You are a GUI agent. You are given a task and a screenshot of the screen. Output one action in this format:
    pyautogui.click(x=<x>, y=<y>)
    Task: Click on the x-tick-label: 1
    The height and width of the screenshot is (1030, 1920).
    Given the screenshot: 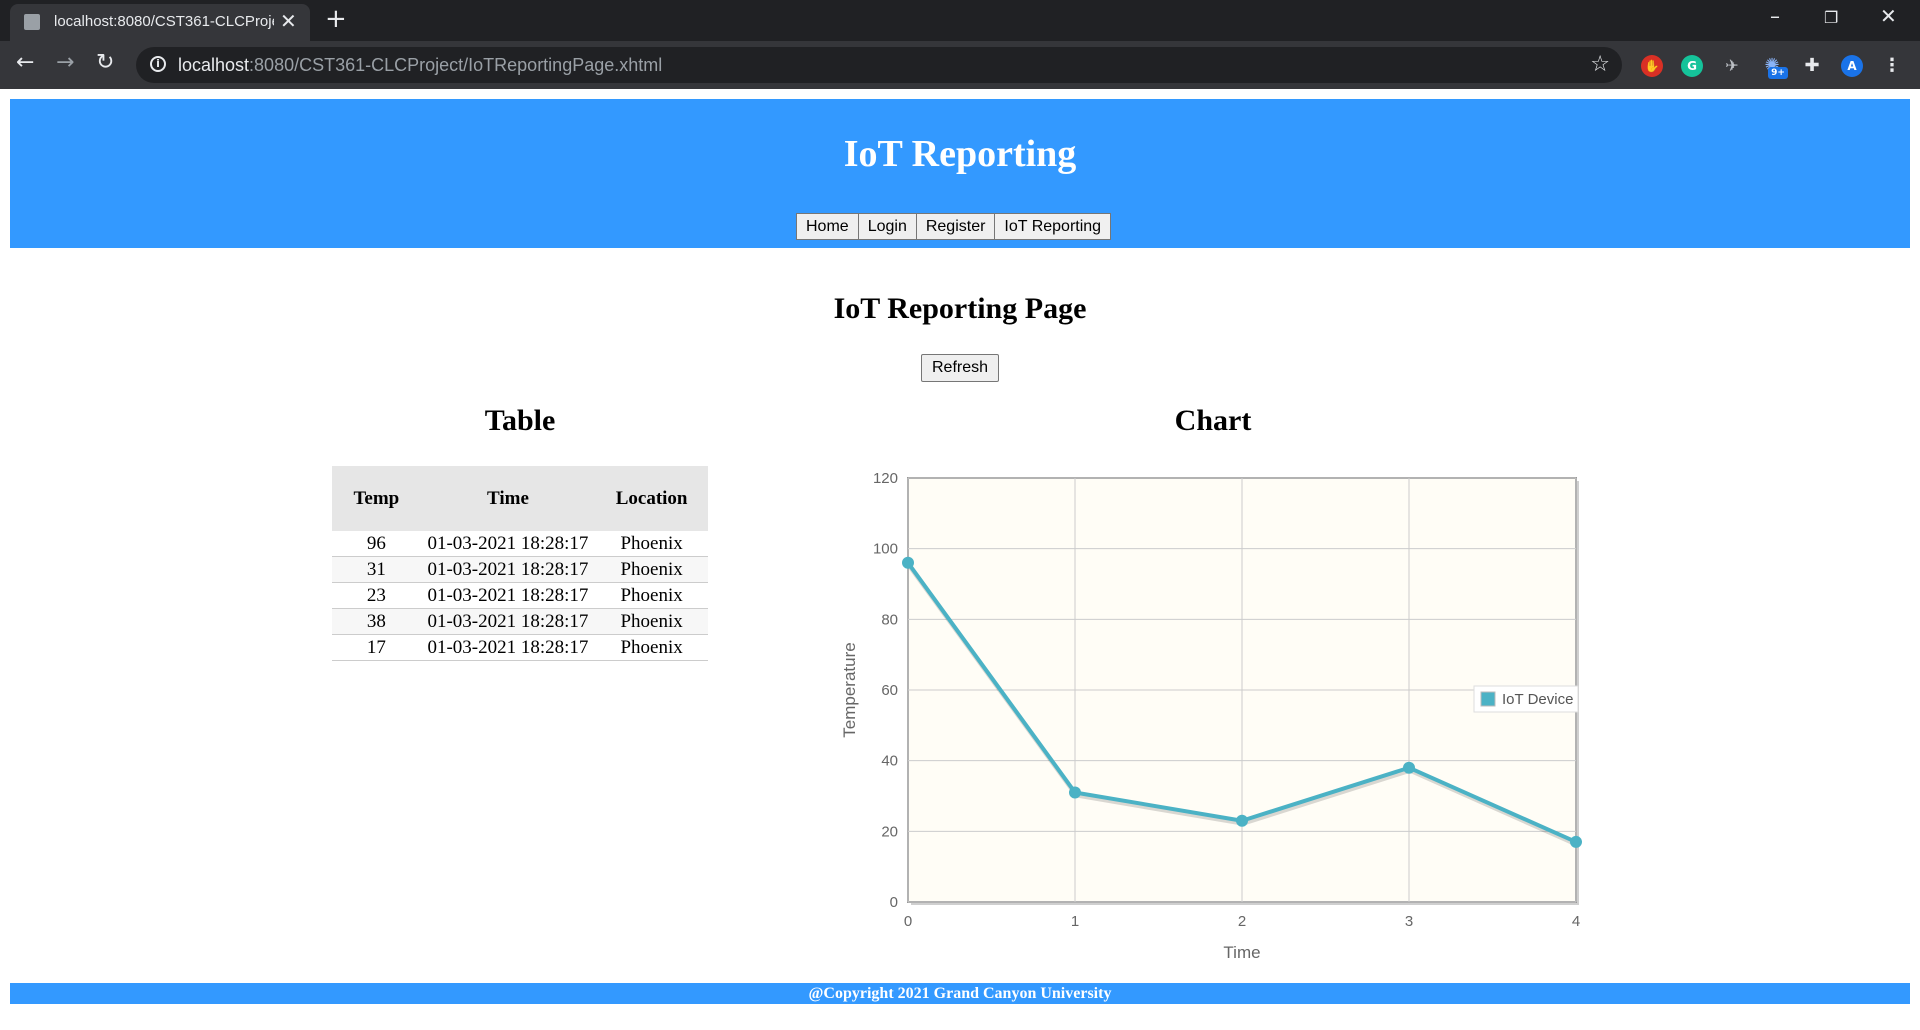 What is the action you would take?
    pyautogui.click(x=1075, y=921)
    